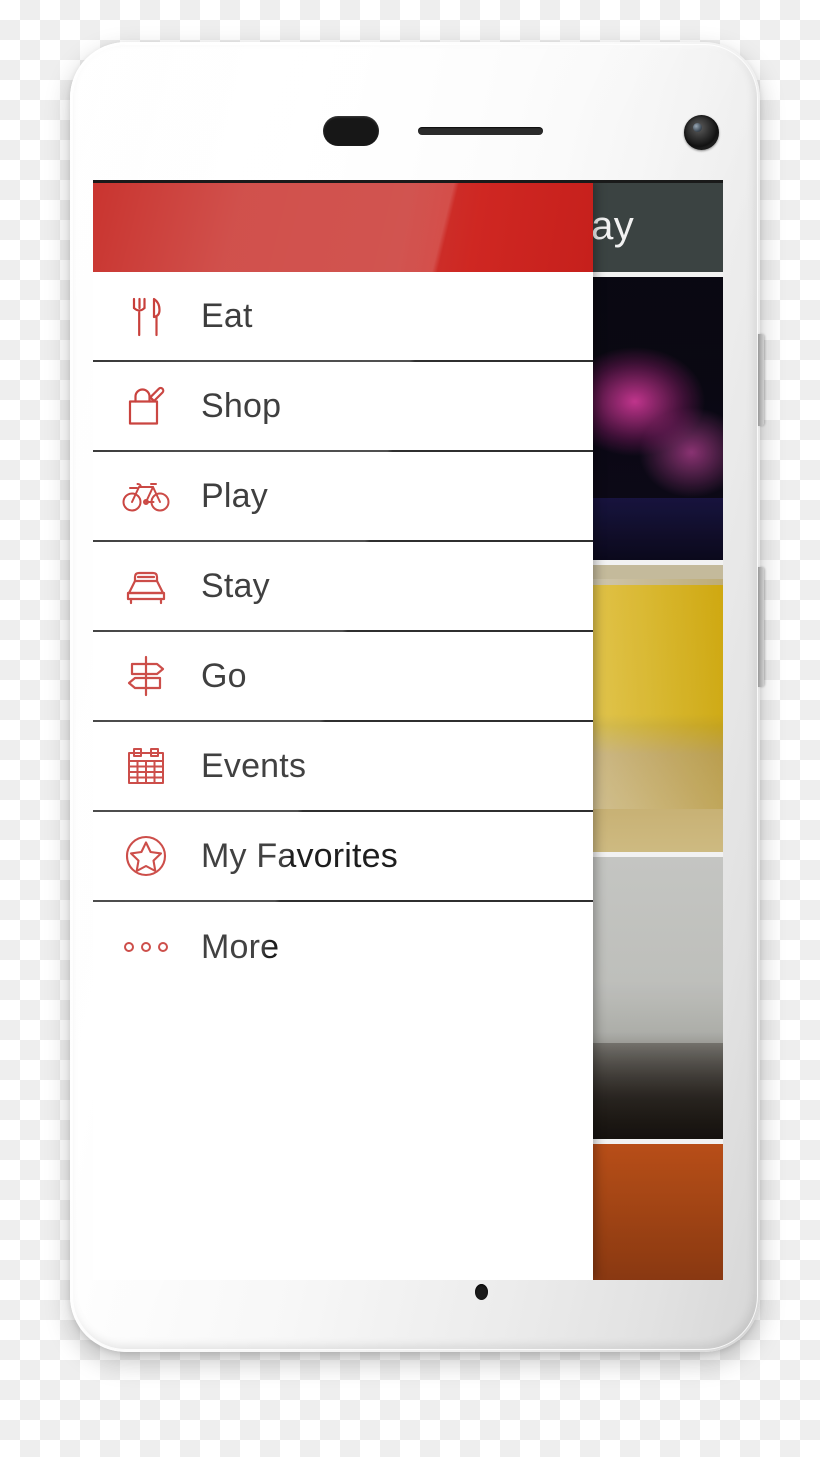 The width and height of the screenshot is (820, 1457). What do you see at coordinates (146, 586) in the screenshot?
I see `bed-icon` at bounding box center [146, 586].